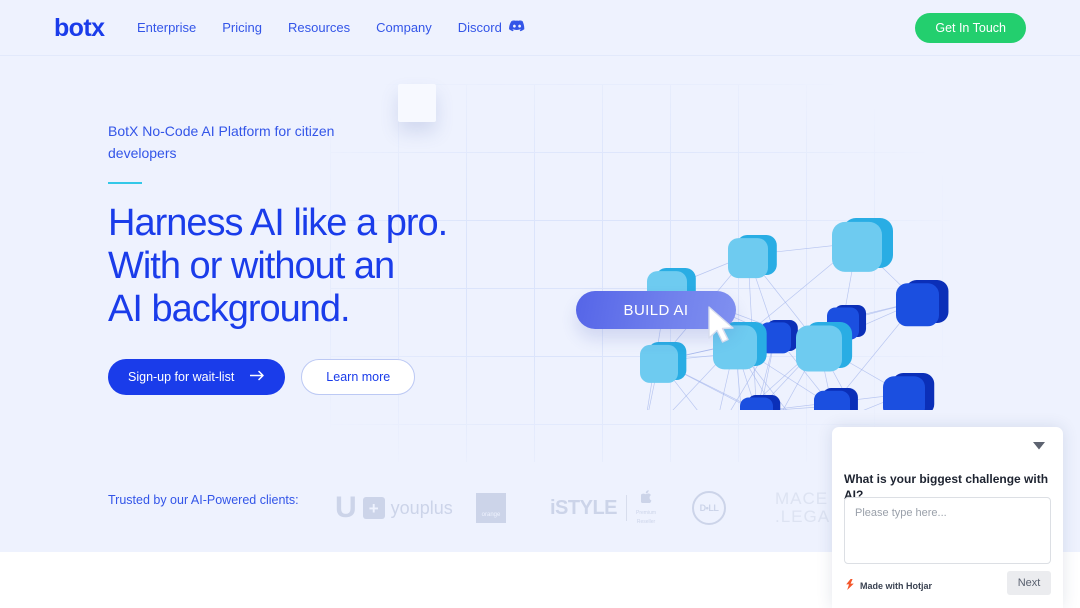 The width and height of the screenshot is (1080, 608). Describe the element at coordinates (404, 28) in the screenshot. I see `nav-item-company: Company` at that location.